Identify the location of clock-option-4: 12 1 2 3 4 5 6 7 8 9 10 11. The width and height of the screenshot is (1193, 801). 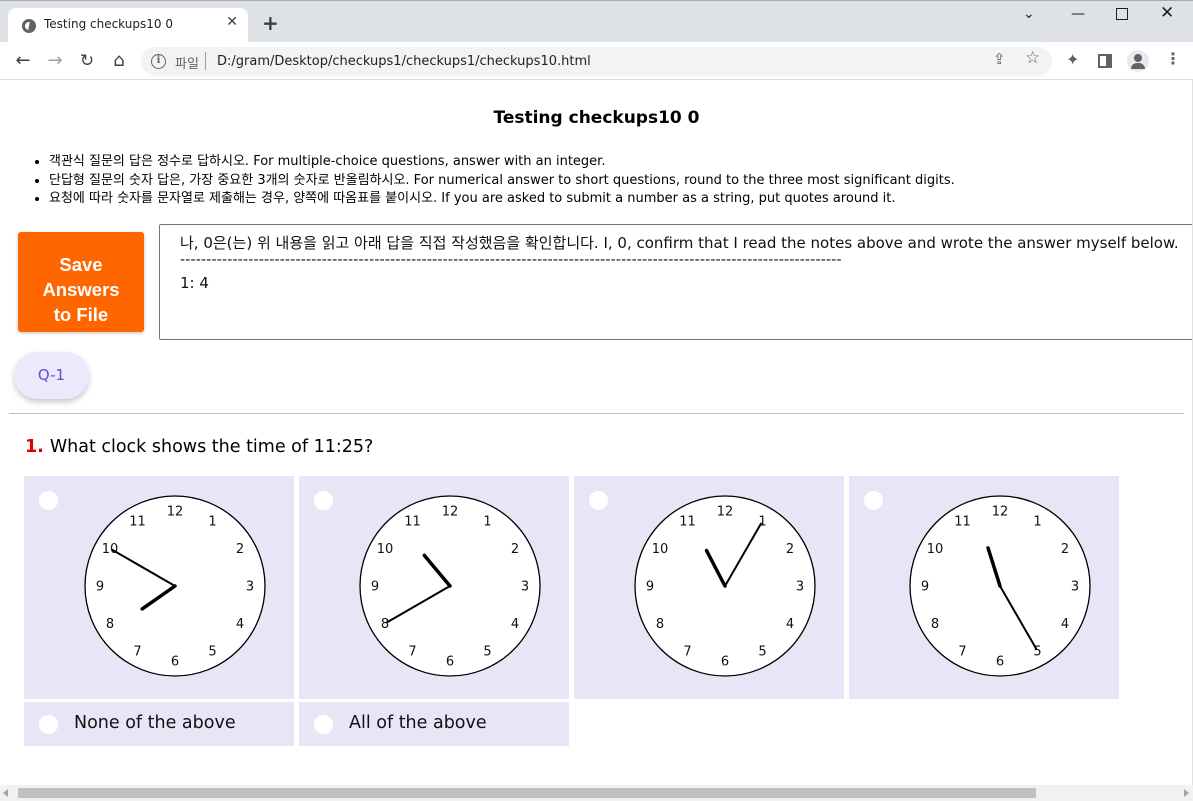
(984, 587).